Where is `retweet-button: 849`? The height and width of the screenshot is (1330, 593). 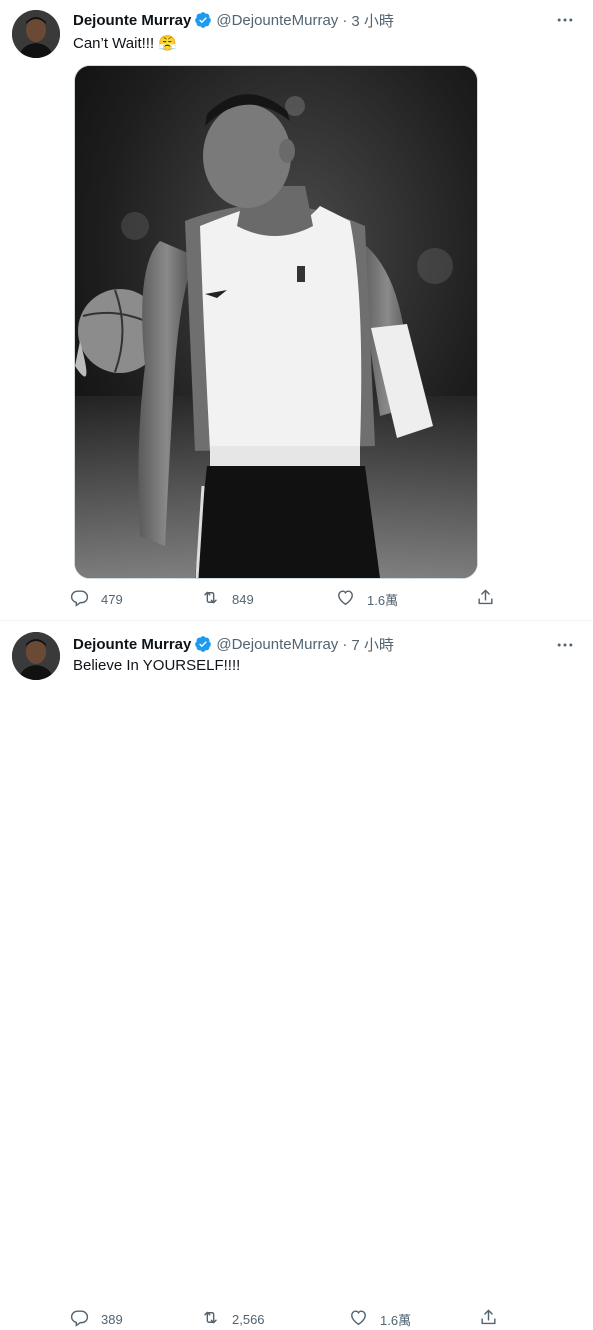
retweet-button: 849 is located at coordinates (268, 599).